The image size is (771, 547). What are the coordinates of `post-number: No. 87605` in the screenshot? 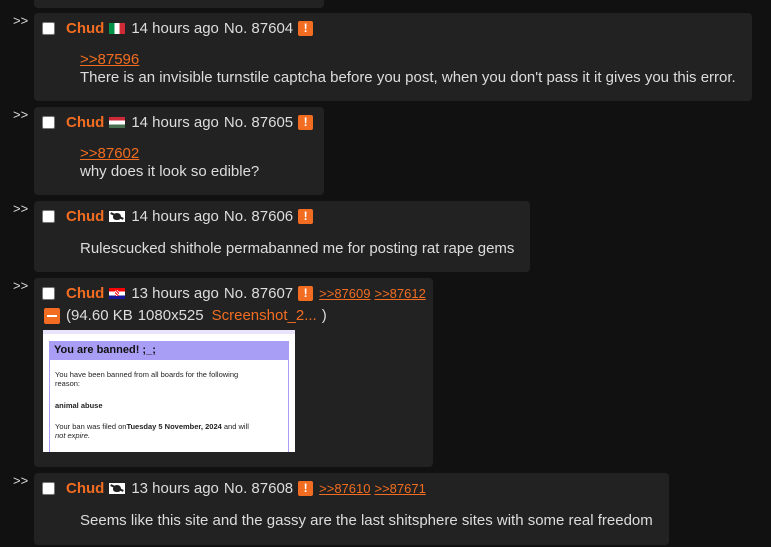 It's located at (258, 122).